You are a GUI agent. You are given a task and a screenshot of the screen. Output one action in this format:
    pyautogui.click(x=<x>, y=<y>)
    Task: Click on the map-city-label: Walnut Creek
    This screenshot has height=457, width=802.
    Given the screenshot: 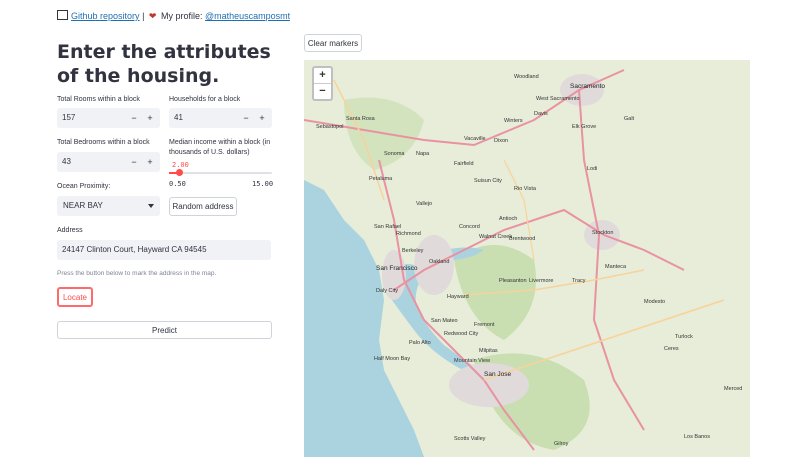 What is the action you would take?
    pyautogui.click(x=495, y=237)
    